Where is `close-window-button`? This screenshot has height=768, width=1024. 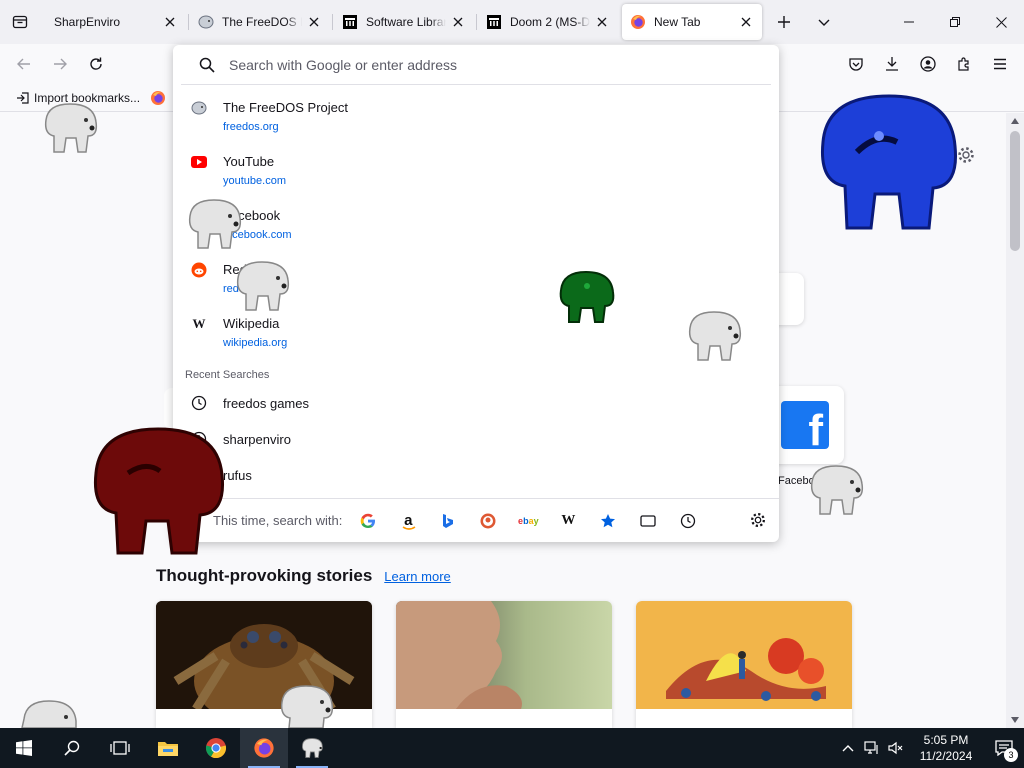 close-window-button is located at coordinates (1001, 22).